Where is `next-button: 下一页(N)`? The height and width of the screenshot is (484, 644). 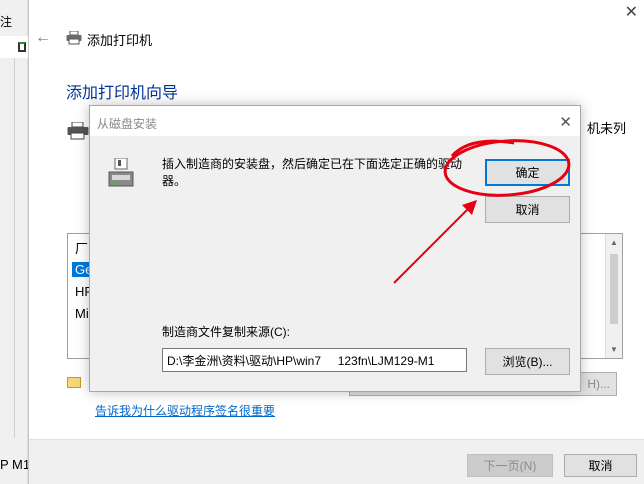 next-button: 下一页(N) is located at coordinates (510, 465).